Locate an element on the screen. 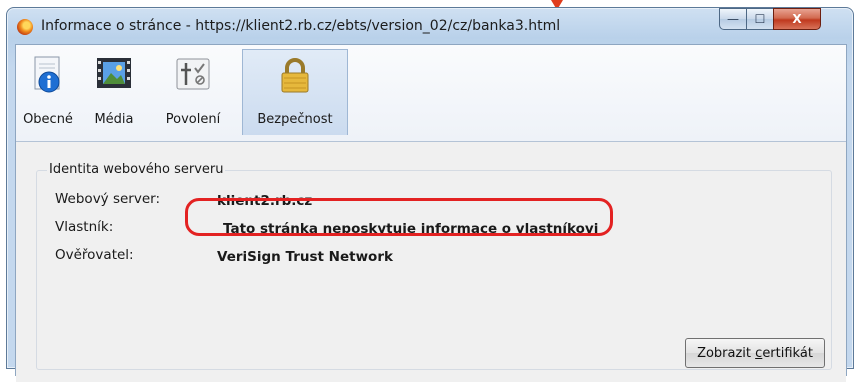  tab-permissions: Povolení is located at coordinates (193, 92).